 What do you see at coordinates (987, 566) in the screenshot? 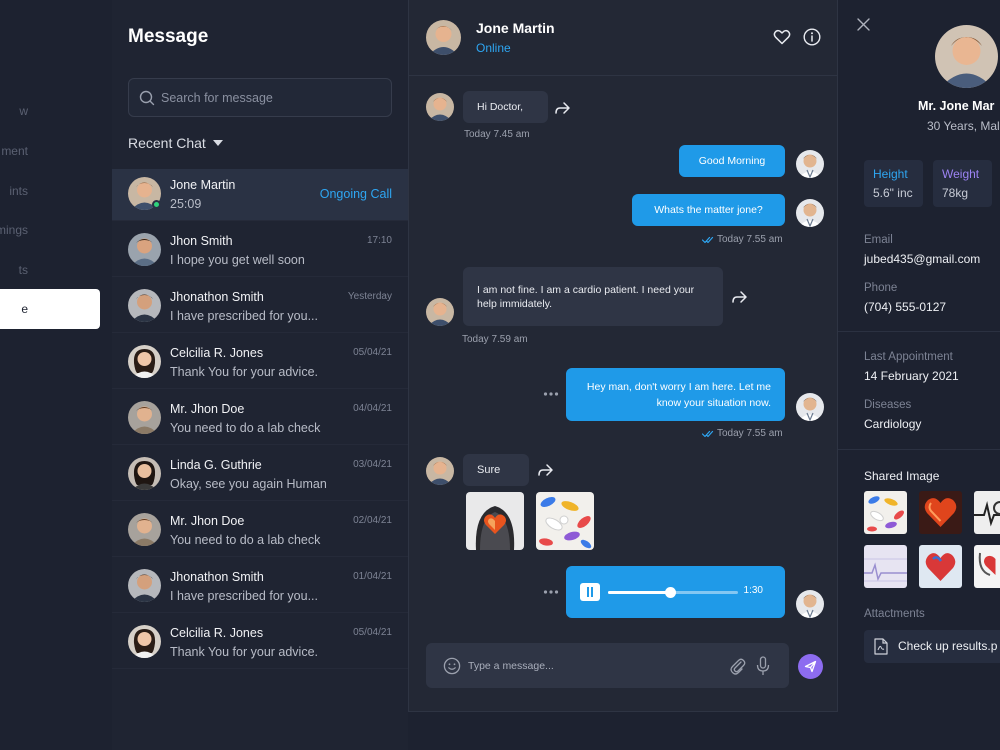
I see `shared-image-stethoscope` at bounding box center [987, 566].